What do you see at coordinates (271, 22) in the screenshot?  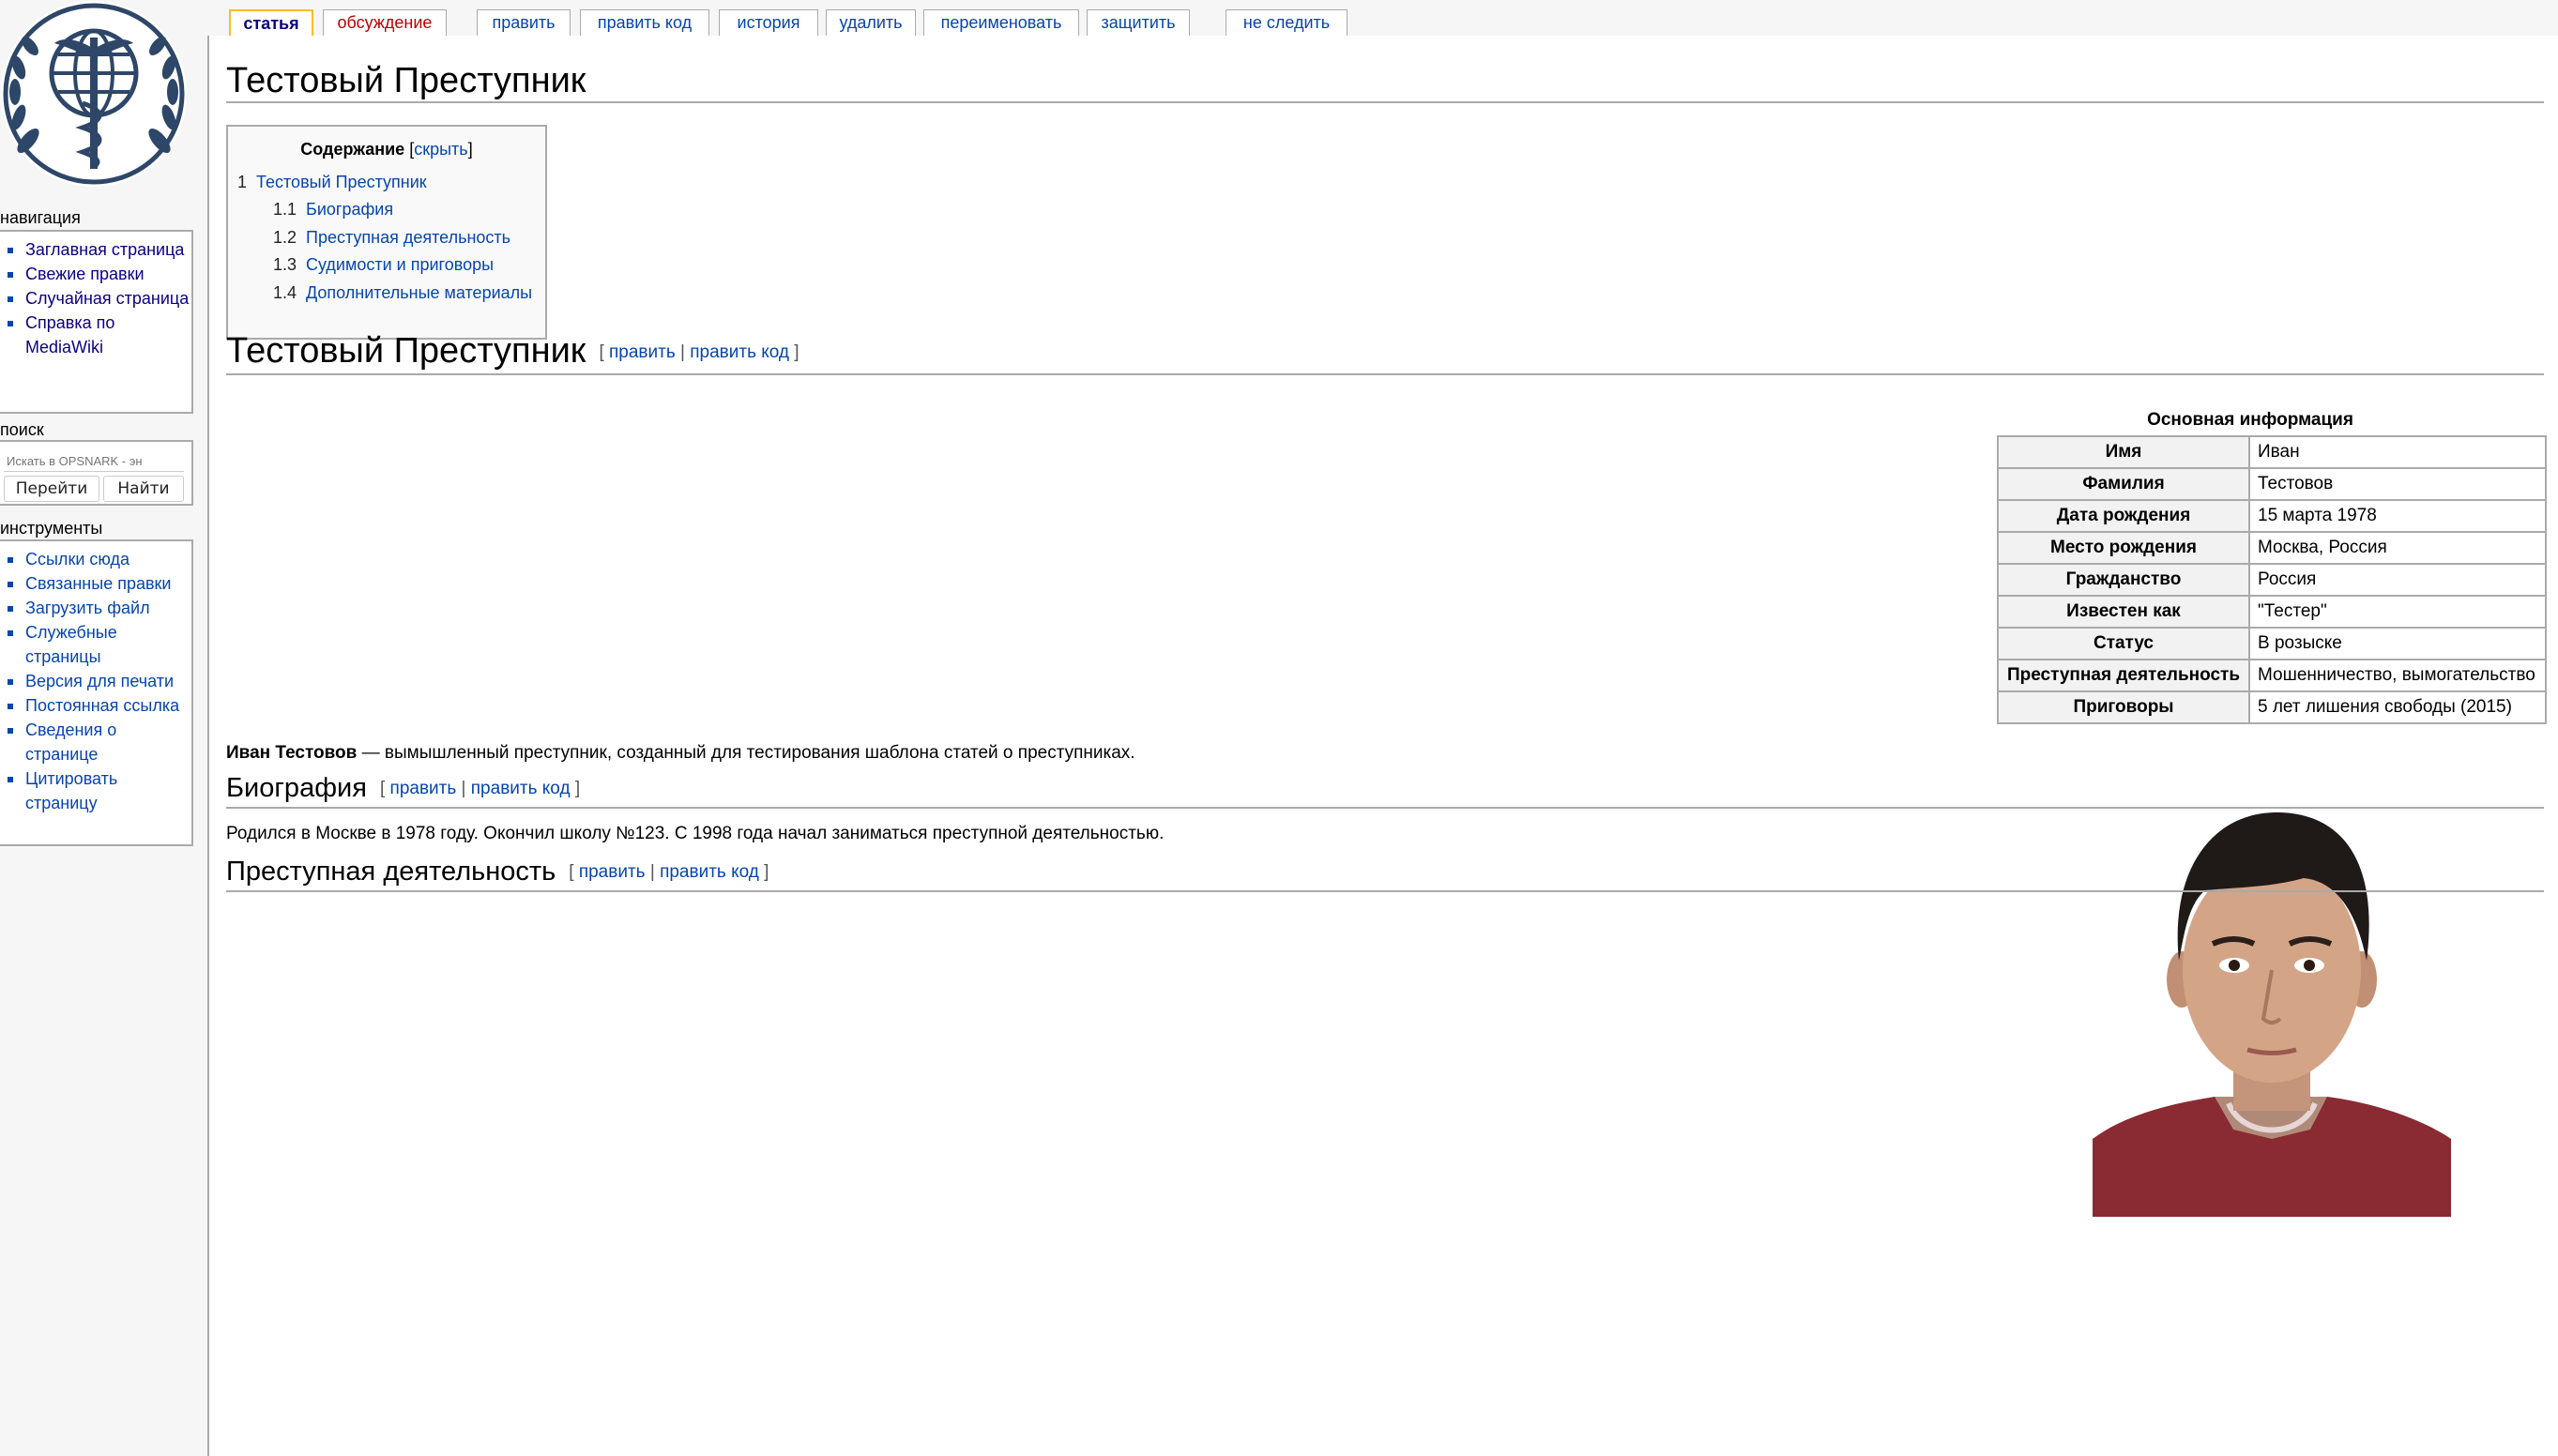 I see `tab-article: статья` at bounding box center [271, 22].